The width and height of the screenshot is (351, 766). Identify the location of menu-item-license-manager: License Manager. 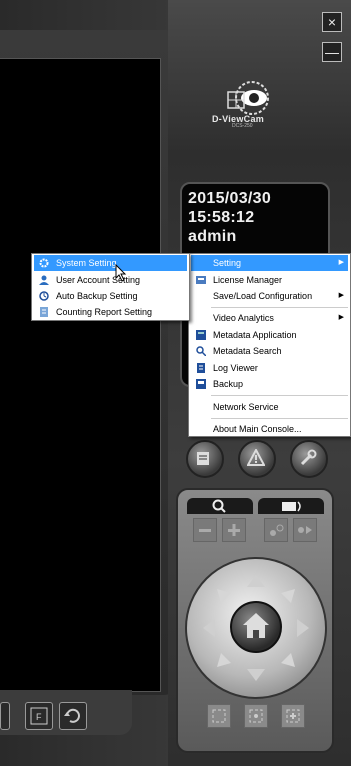
(269, 280).